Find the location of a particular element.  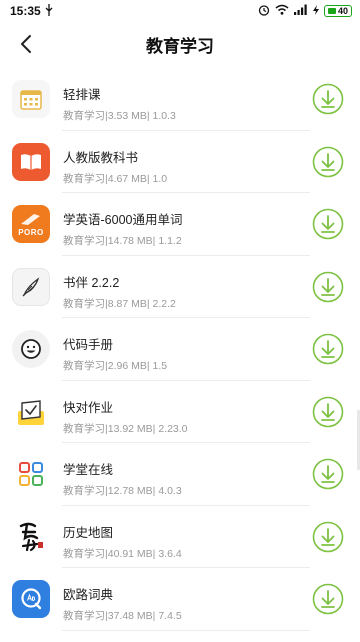

app-meta: 教育学习|8.87 MB| 2.2.2 is located at coordinates (119, 303).